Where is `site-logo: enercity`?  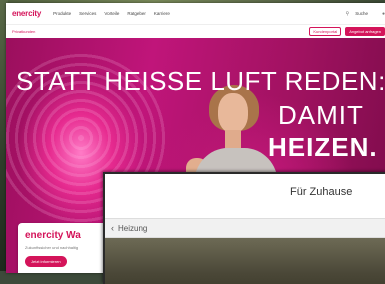
site-logo: enercity is located at coordinates (26, 13).